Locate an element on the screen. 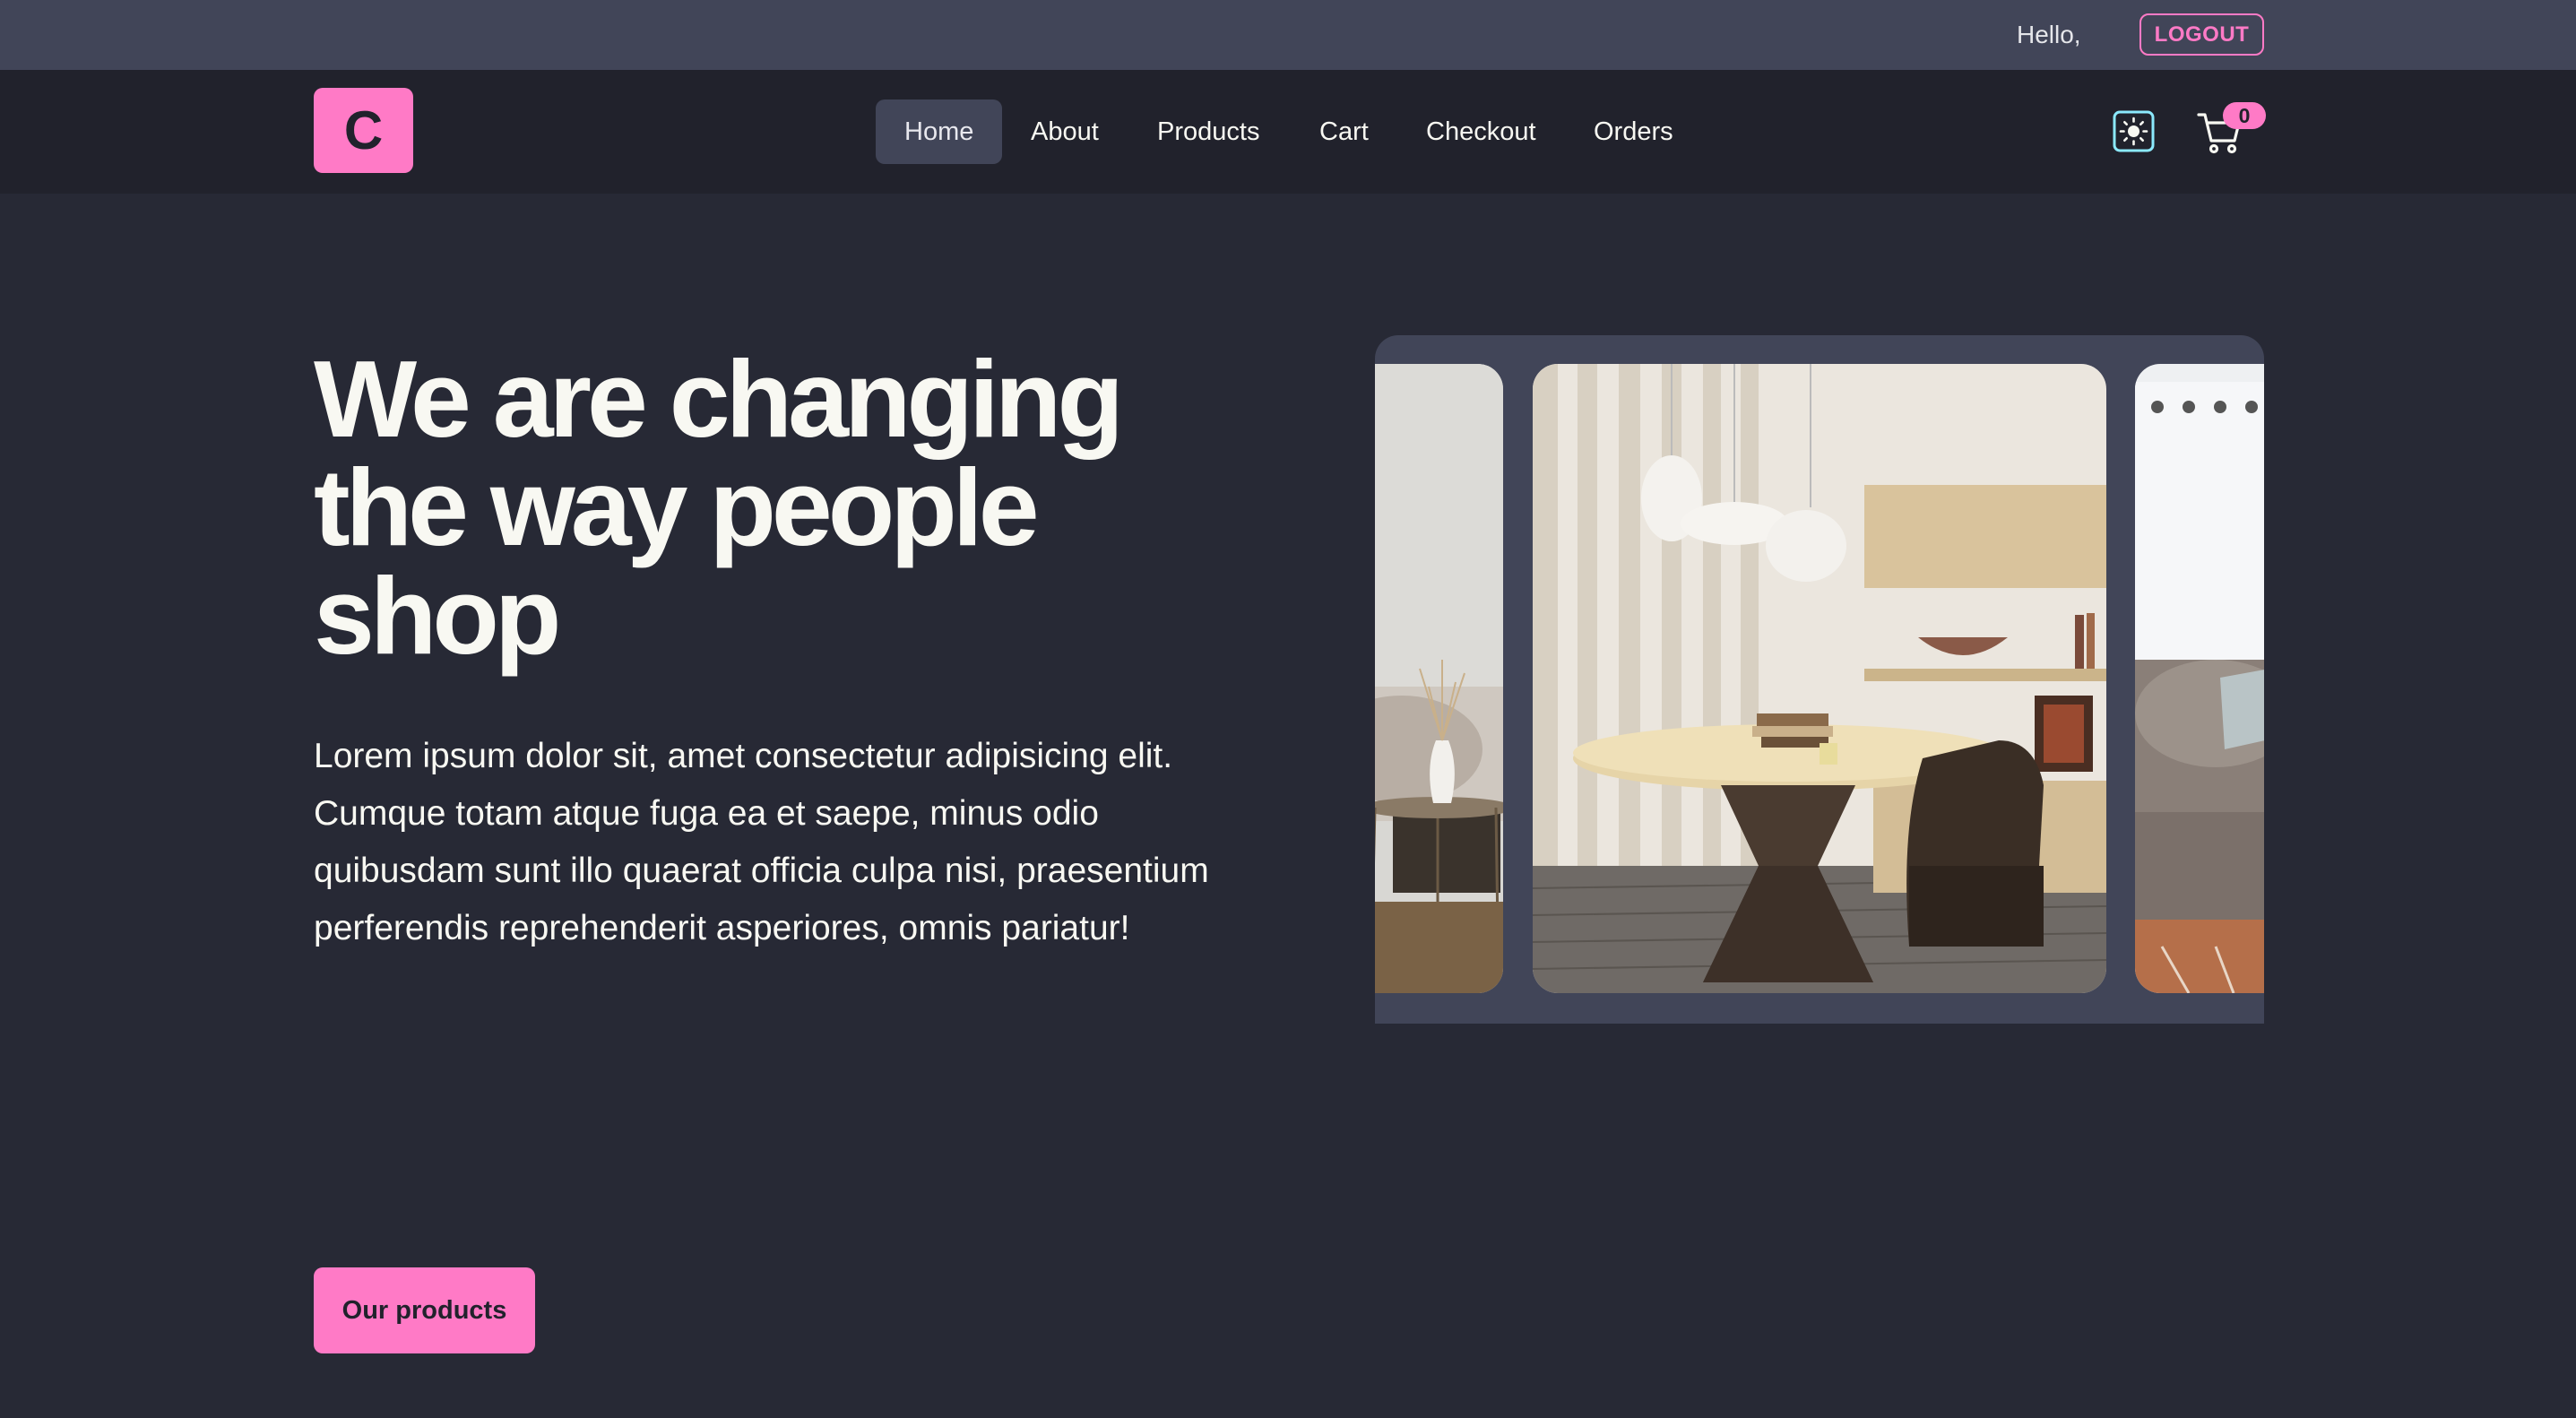  carousel-slide-sofa is located at coordinates (2199, 679).